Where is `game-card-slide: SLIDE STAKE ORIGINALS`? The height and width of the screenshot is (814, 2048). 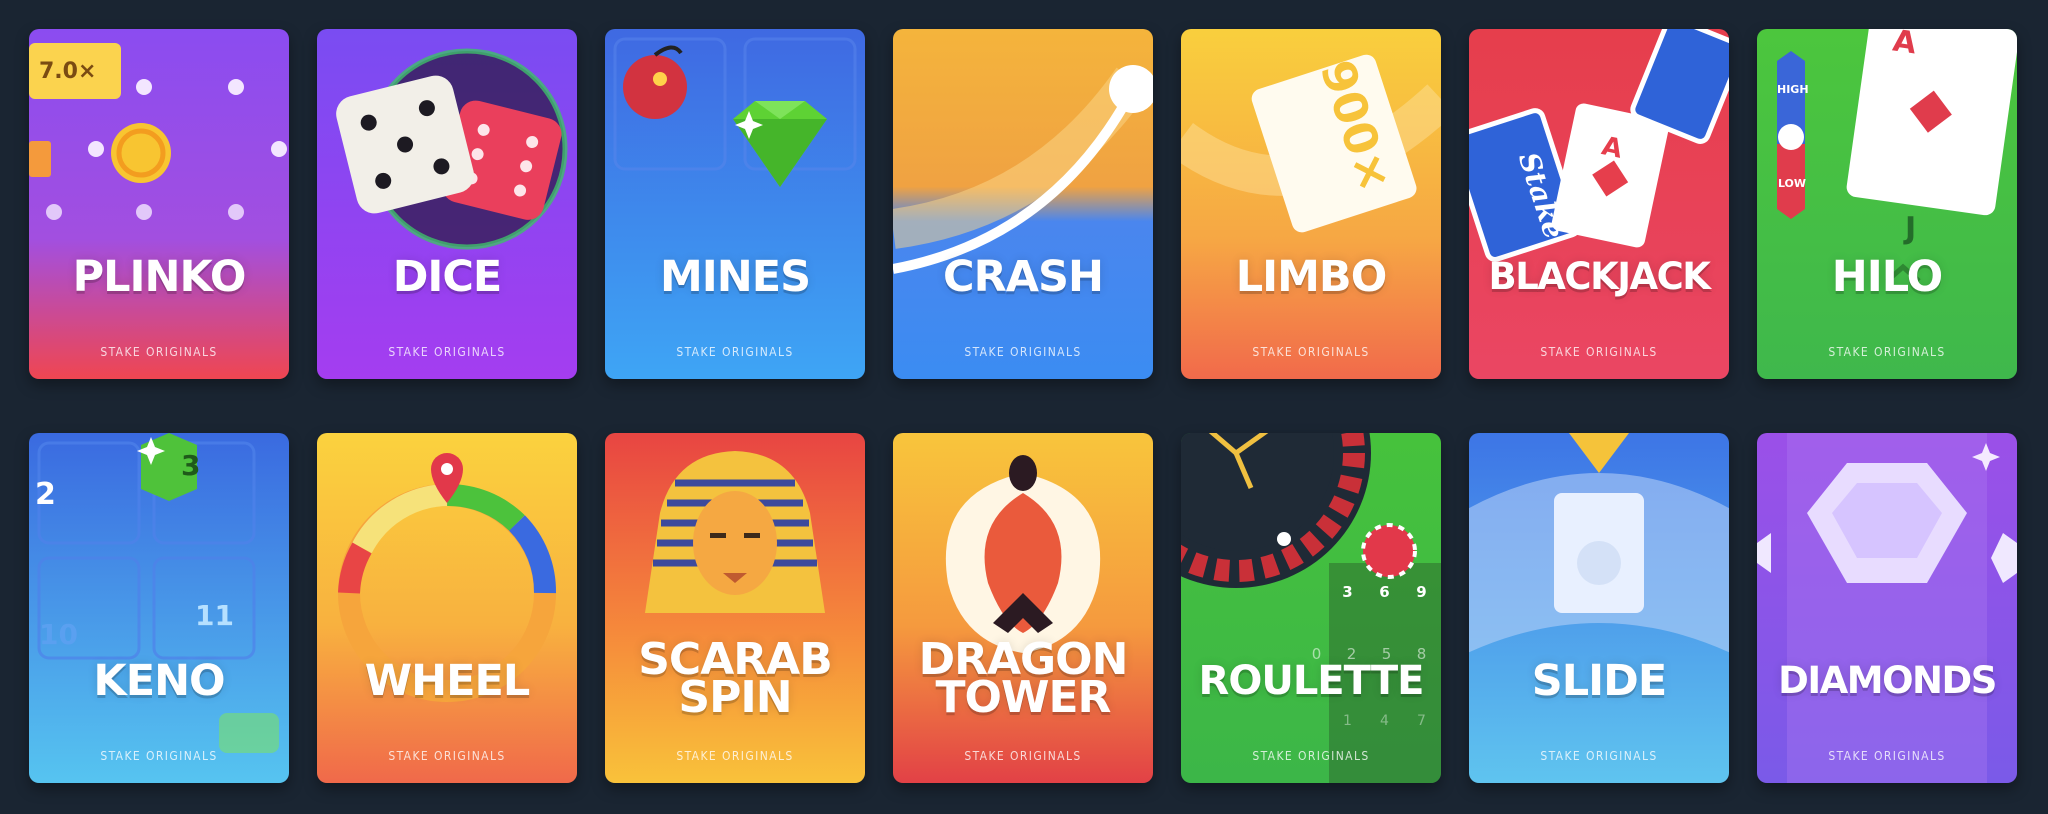
game-card-slide: SLIDE STAKE ORIGINALS is located at coordinates (1599, 608).